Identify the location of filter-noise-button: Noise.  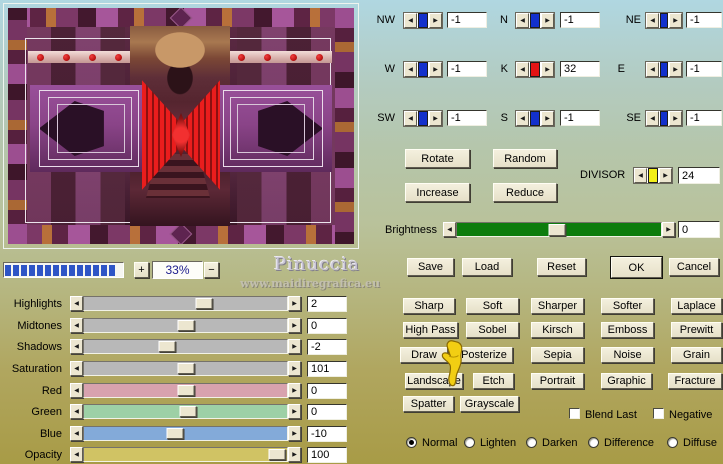
(627, 355).